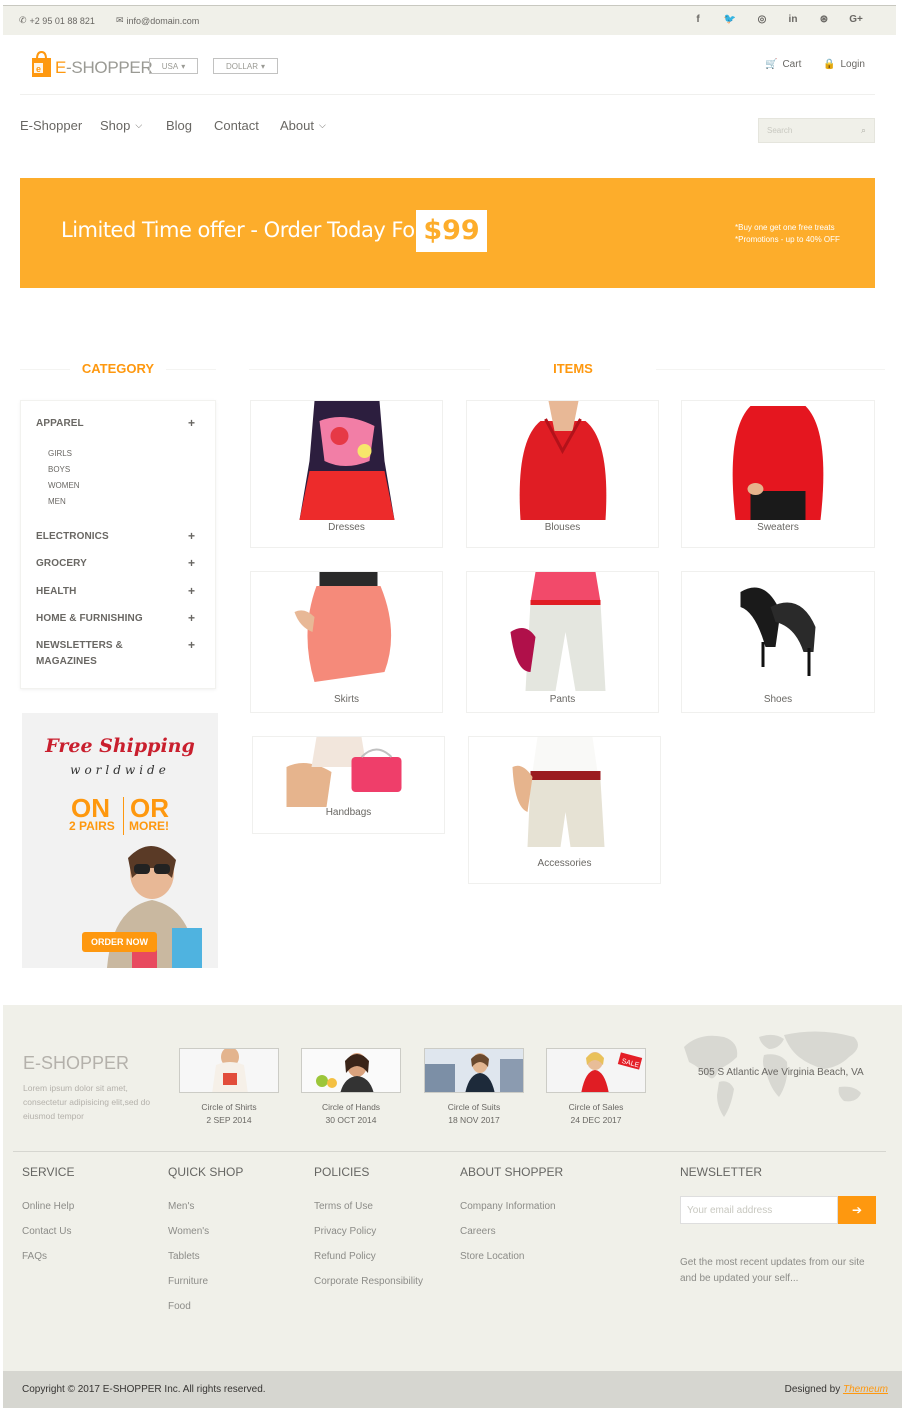  I want to click on newsletter-email-input: Your email address, so click(759, 1210).